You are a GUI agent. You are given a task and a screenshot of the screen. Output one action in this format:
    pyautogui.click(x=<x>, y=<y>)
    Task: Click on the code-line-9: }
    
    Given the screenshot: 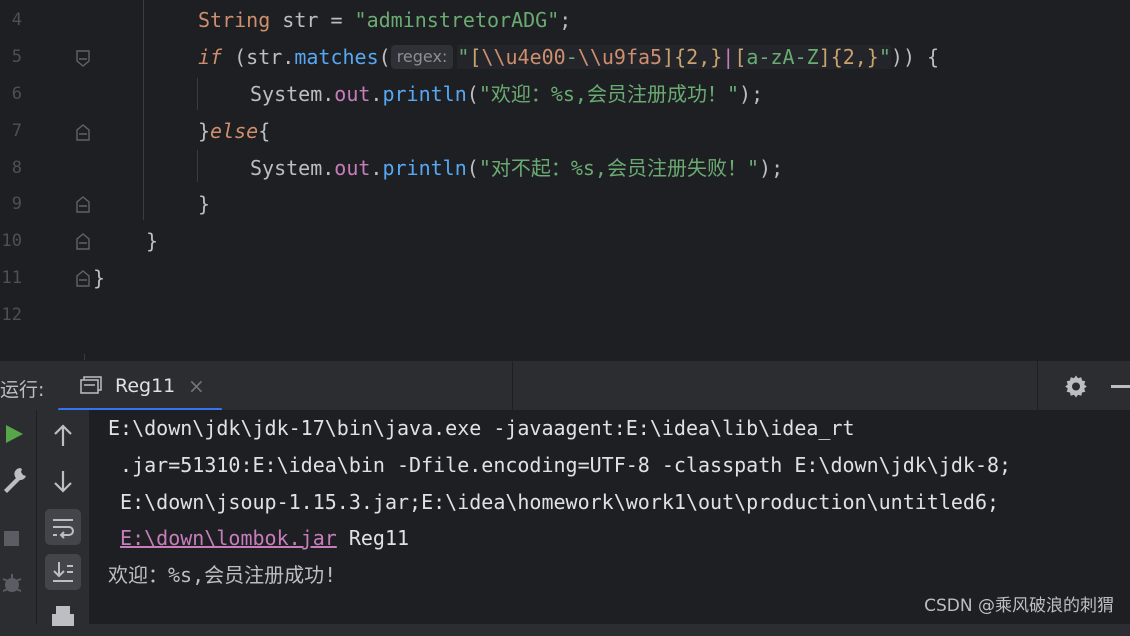 What is the action you would take?
    pyautogui.click(x=204, y=204)
    